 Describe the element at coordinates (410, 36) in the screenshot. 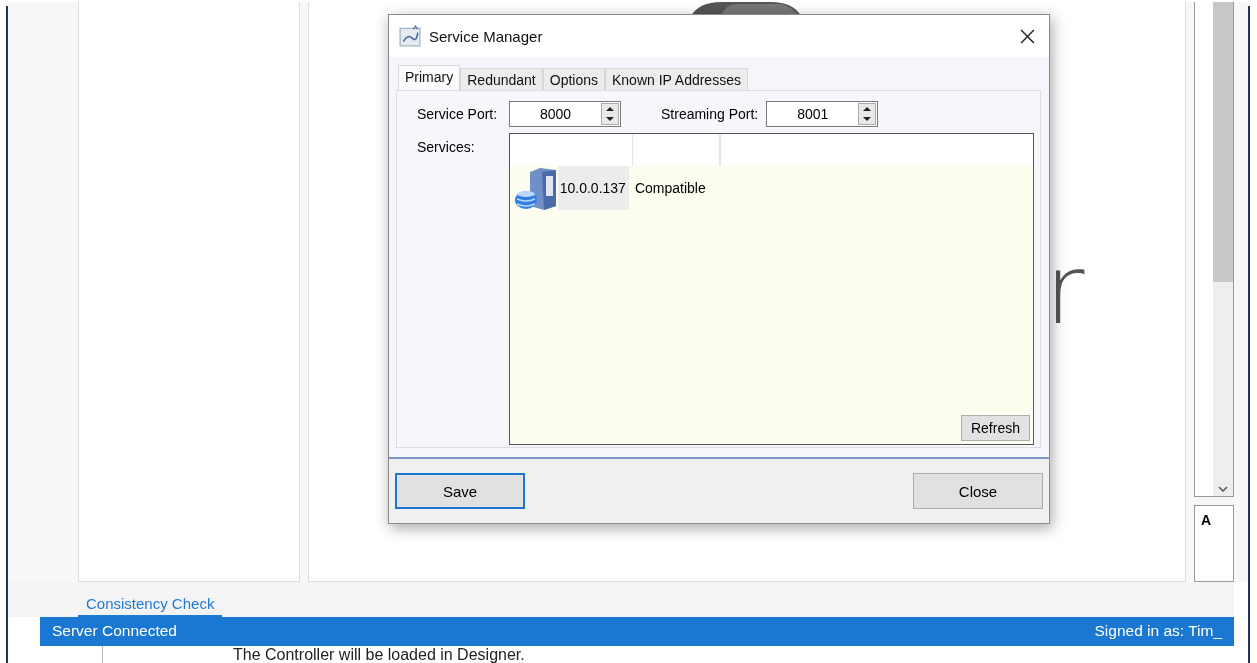

I see `app-icon` at that location.